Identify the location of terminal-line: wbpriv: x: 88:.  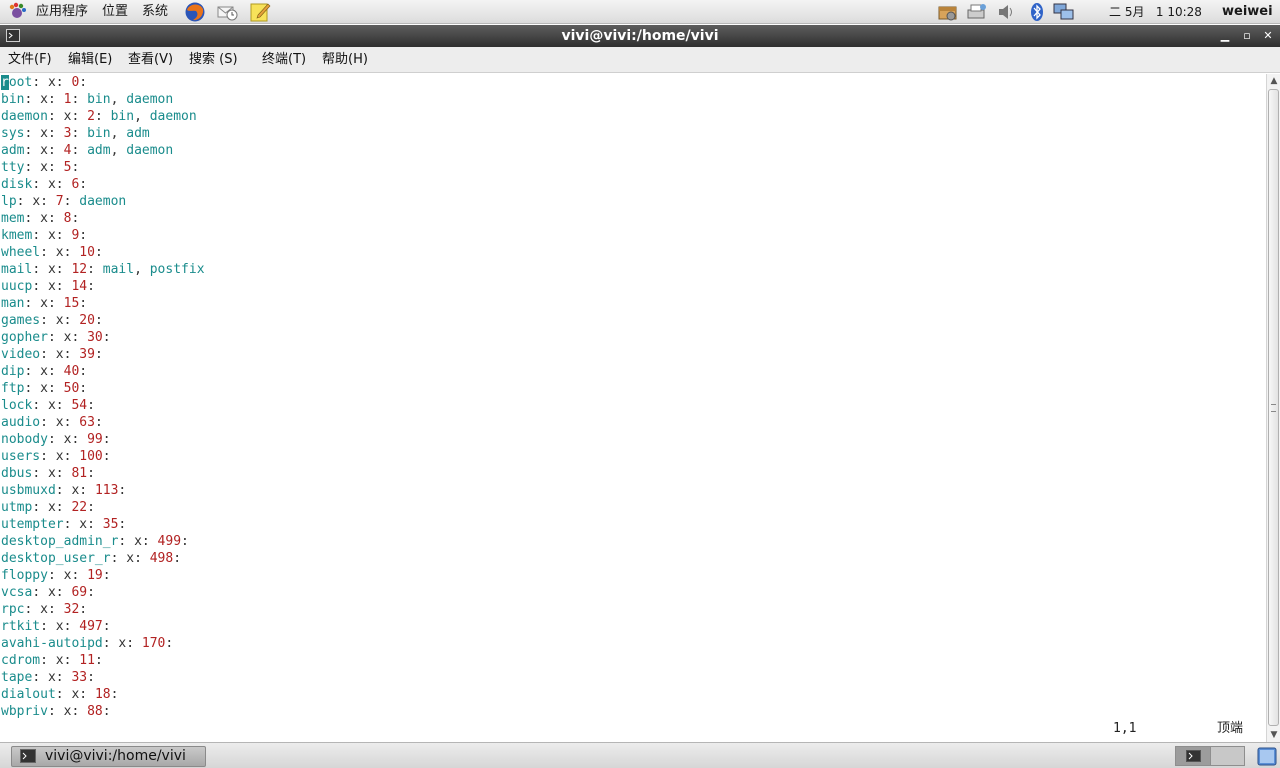
(59, 711).